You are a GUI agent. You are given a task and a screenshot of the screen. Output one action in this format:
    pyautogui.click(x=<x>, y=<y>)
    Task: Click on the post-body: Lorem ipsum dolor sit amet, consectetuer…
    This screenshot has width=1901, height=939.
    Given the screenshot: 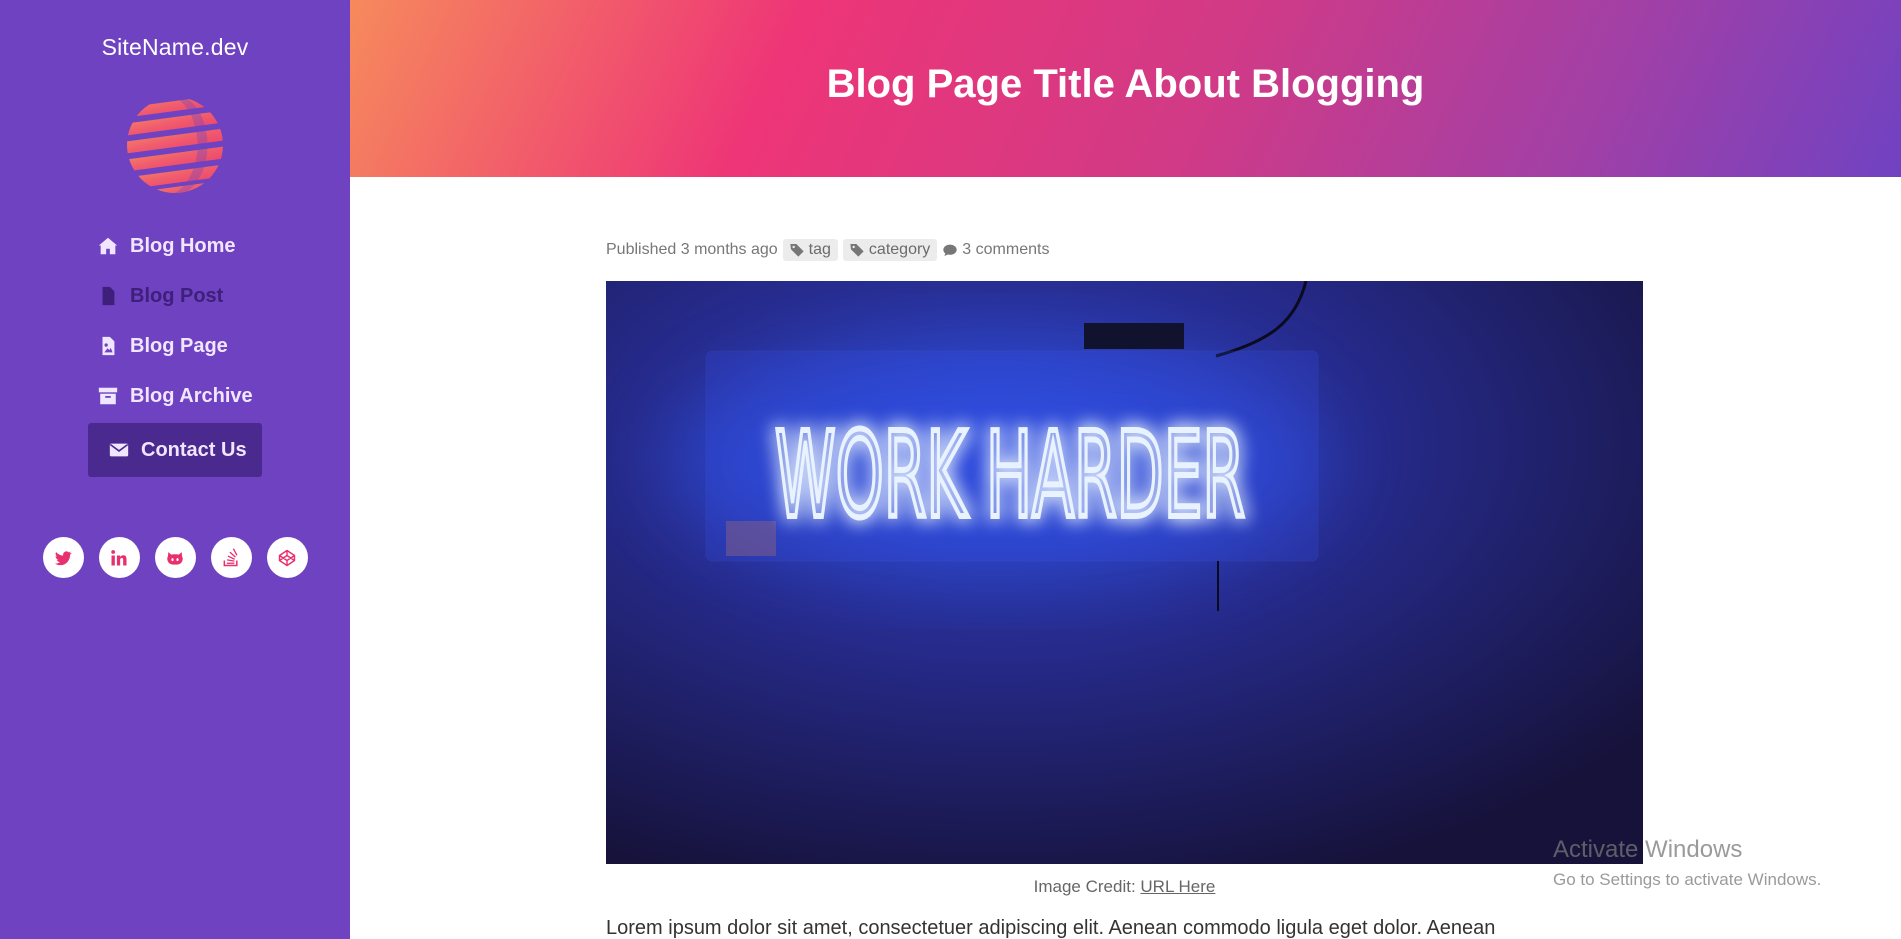 What is the action you would take?
    pyautogui.click(x=1051, y=928)
    